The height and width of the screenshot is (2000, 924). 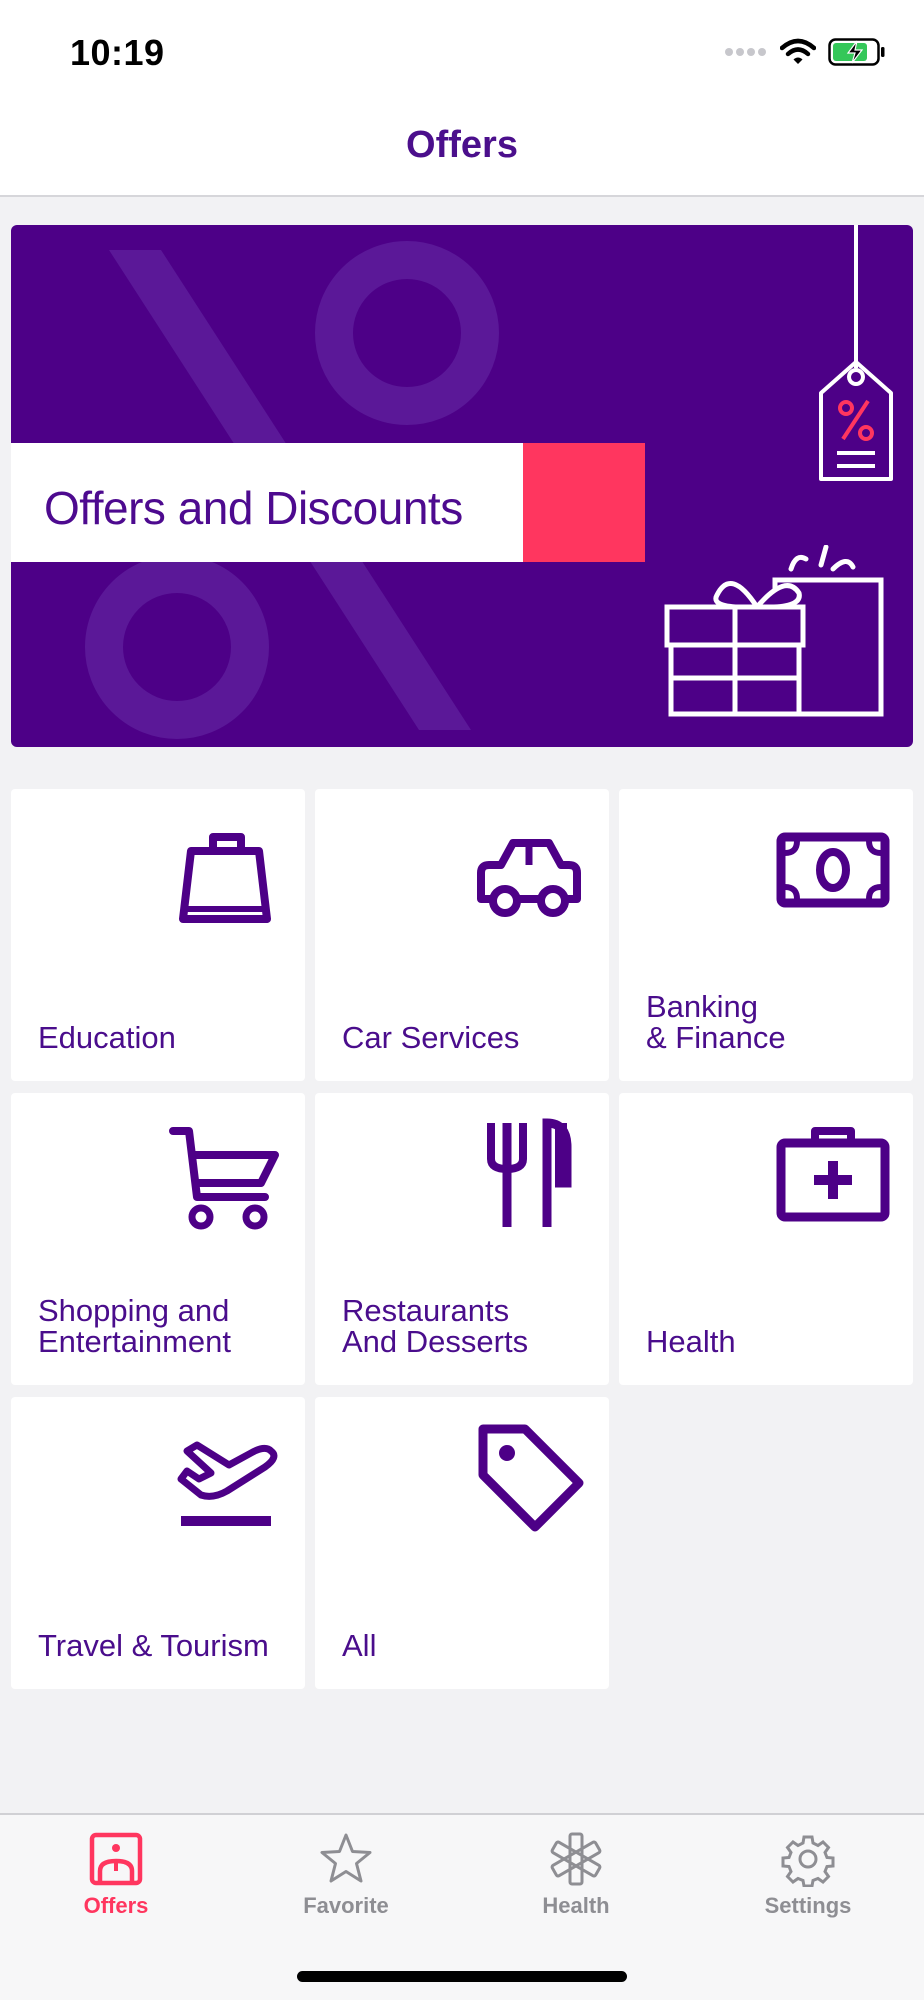 I want to click on category-label: Health, so click(x=691, y=1341).